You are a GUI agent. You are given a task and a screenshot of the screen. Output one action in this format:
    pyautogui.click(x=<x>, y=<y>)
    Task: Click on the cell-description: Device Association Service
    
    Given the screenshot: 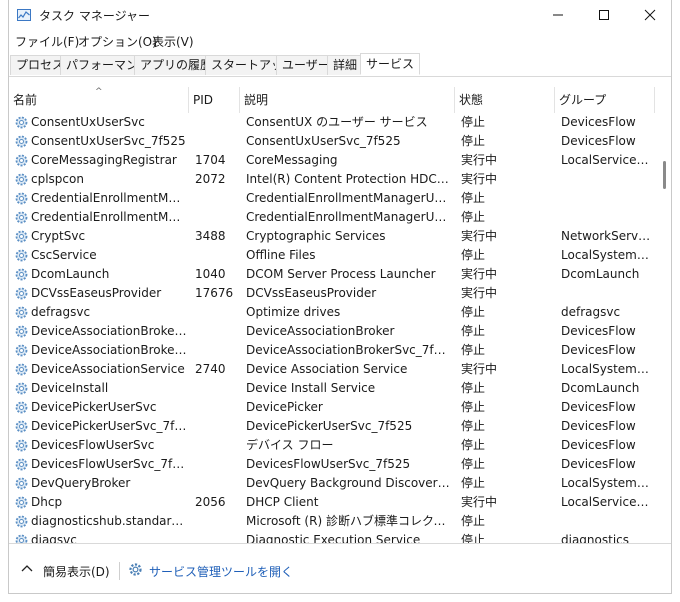 What is the action you would take?
    pyautogui.click(x=327, y=369)
    